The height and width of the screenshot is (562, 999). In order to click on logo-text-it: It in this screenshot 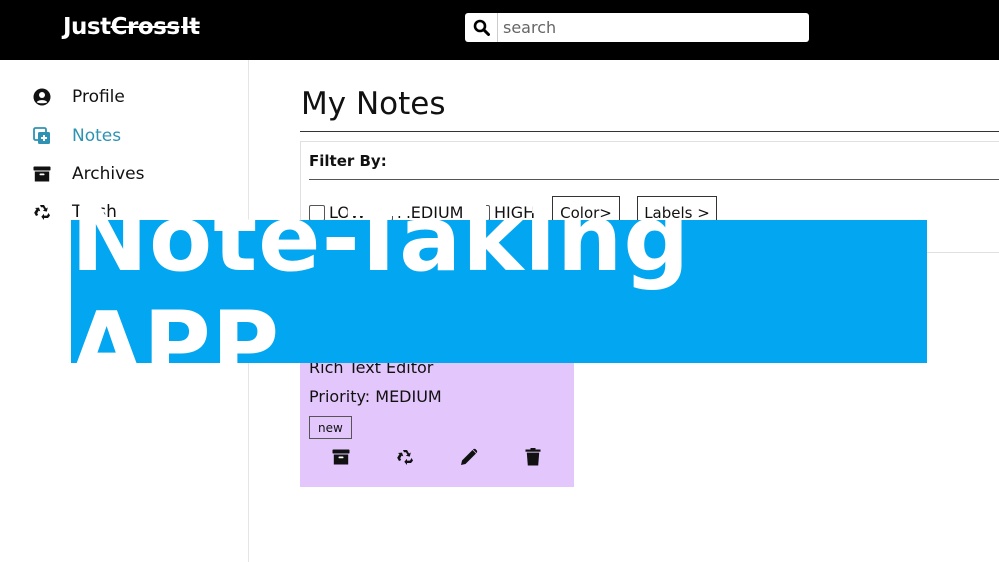, I will do `click(190, 27)`.